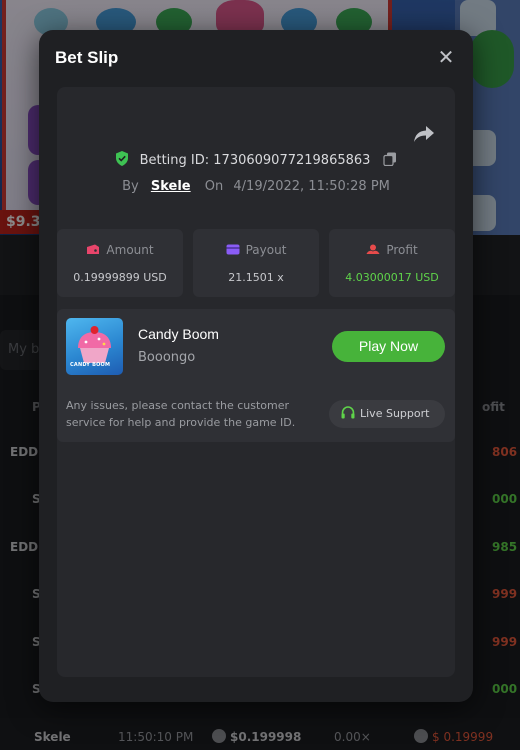 The image size is (520, 750). I want to click on profit-value: 4.03000017 USD, so click(392, 277).